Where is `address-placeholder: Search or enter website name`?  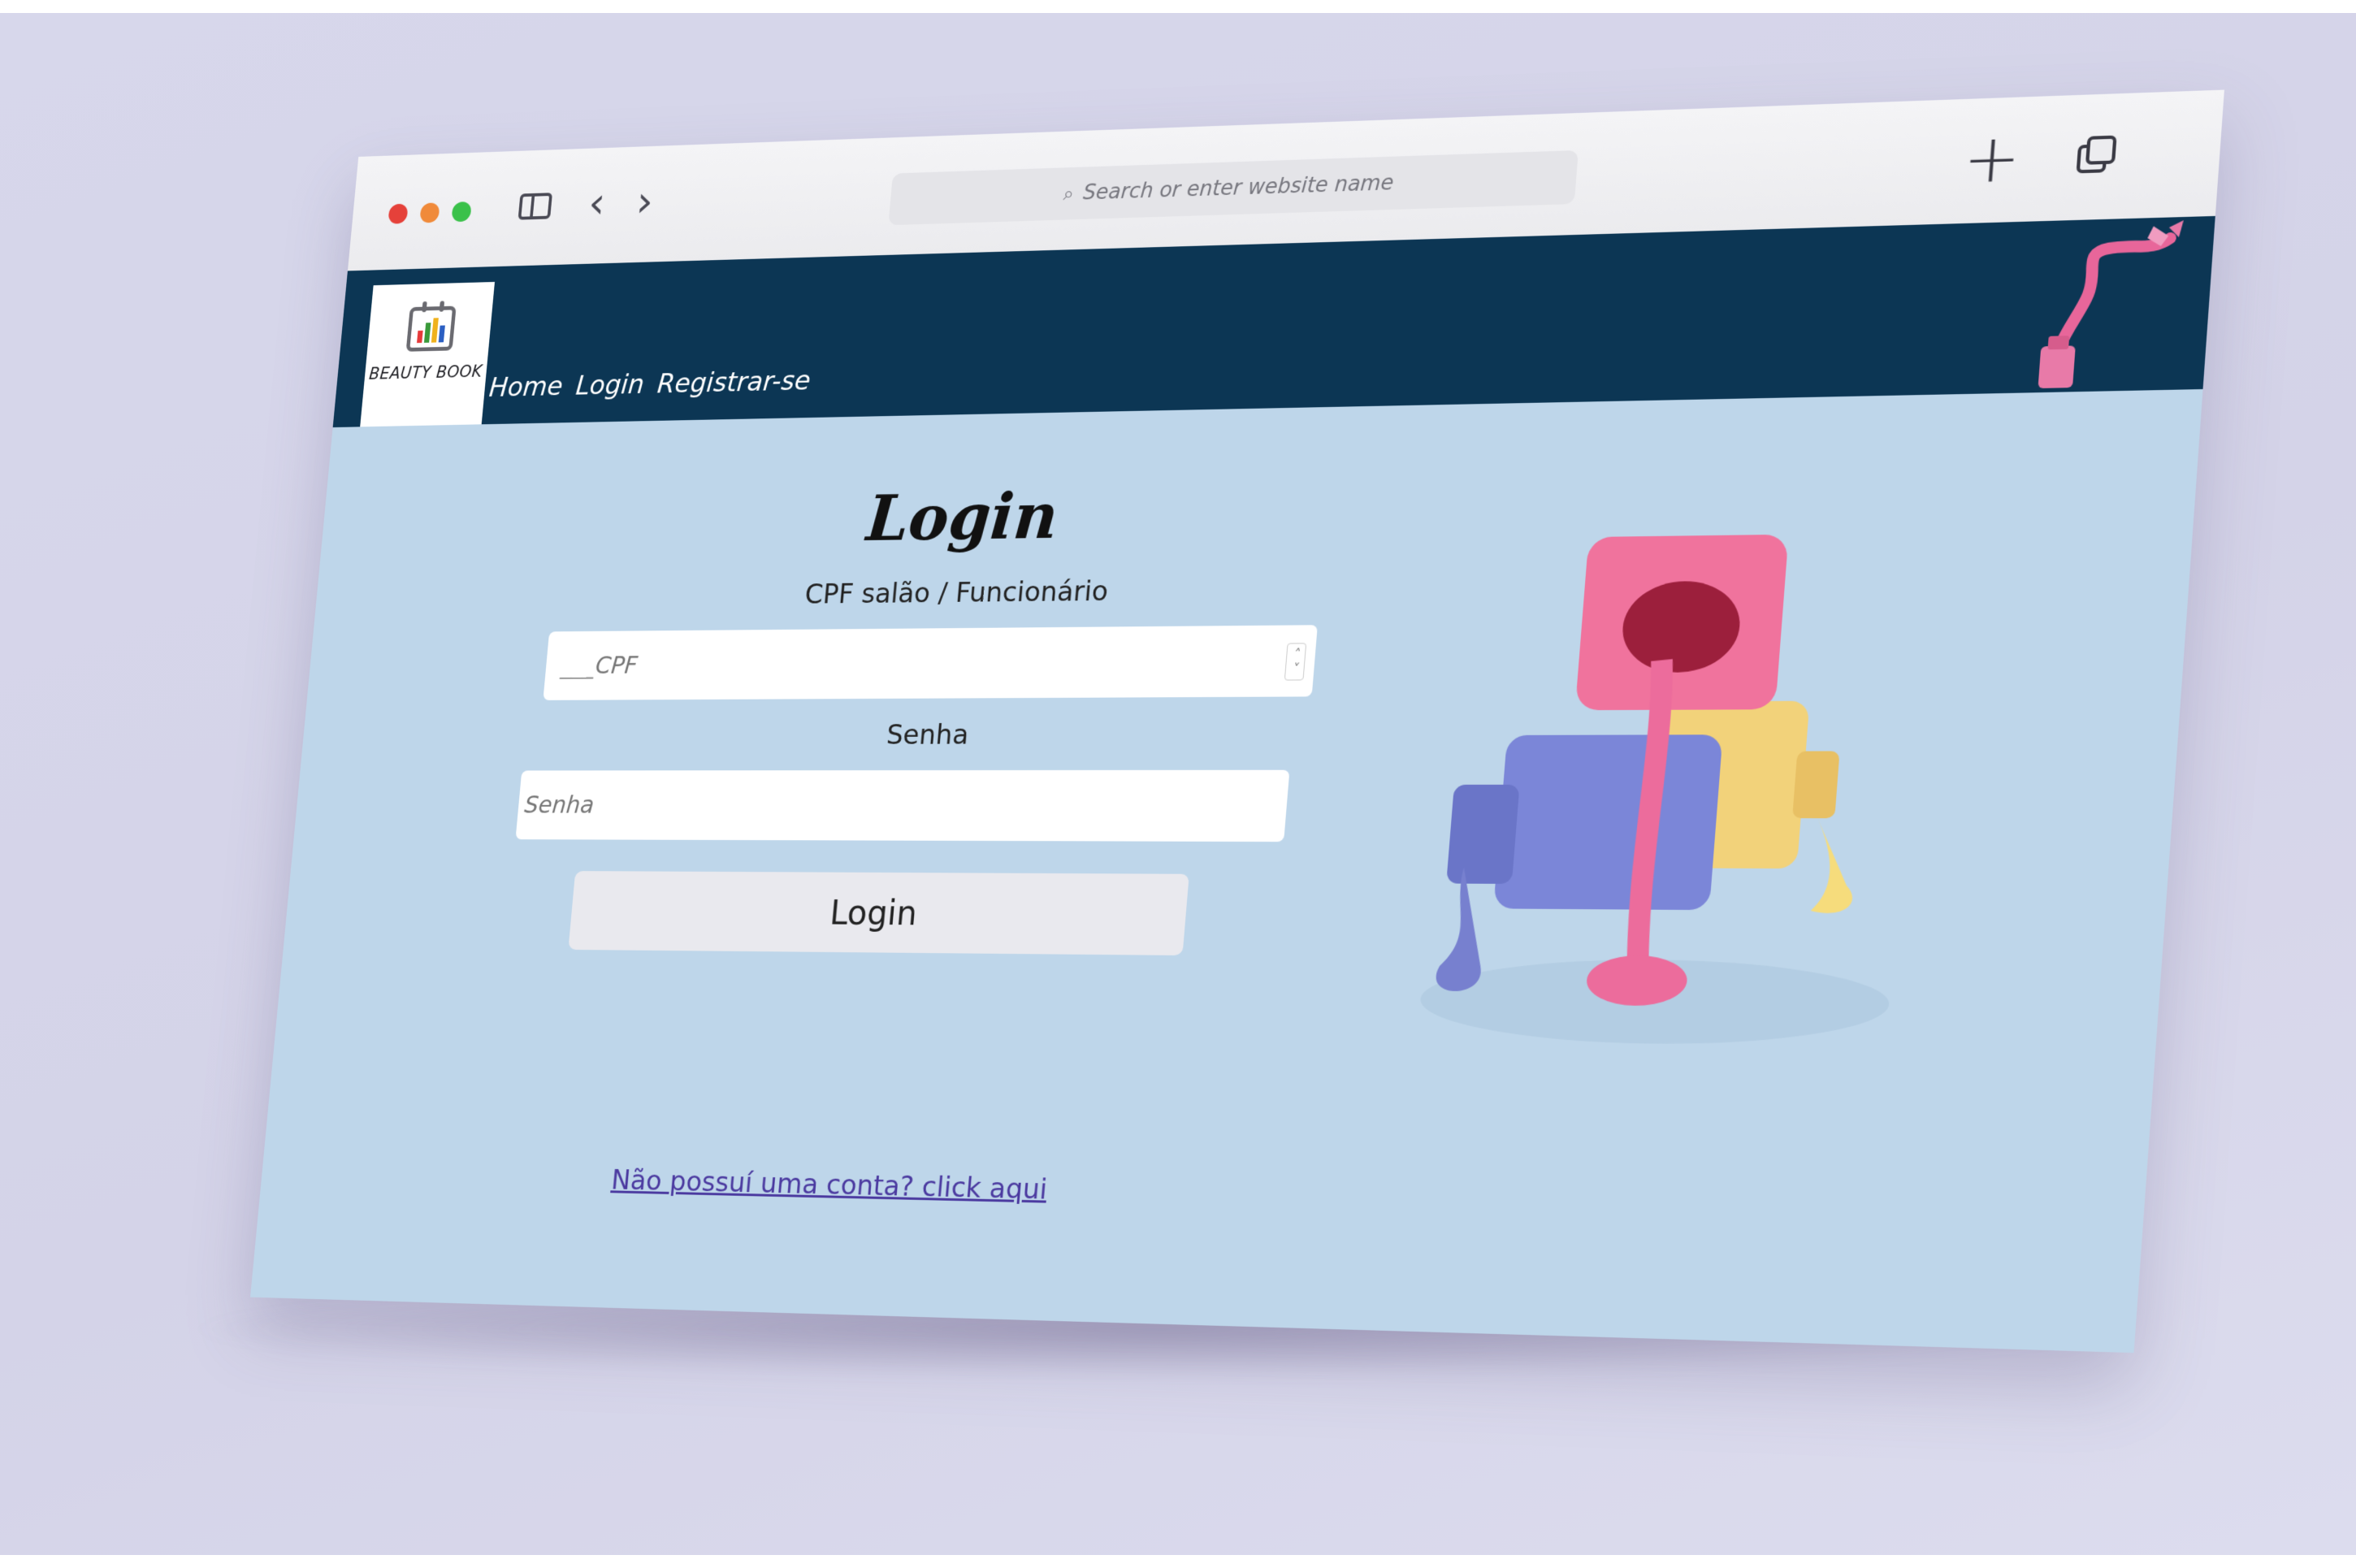 address-placeholder: Search or enter website name is located at coordinates (1238, 188).